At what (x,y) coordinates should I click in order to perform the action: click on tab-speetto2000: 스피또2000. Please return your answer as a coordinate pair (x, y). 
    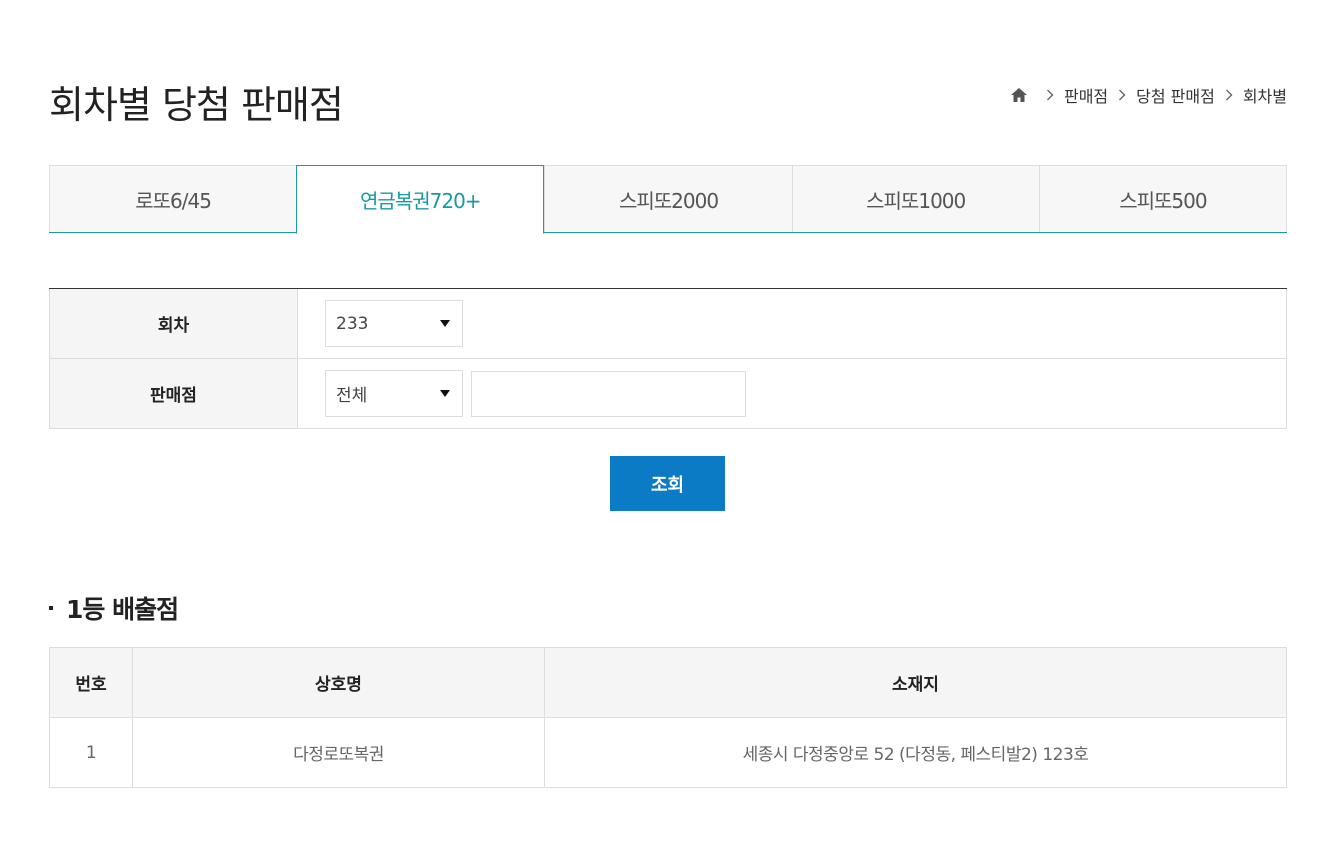
    Looking at the image, I should click on (668, 198).